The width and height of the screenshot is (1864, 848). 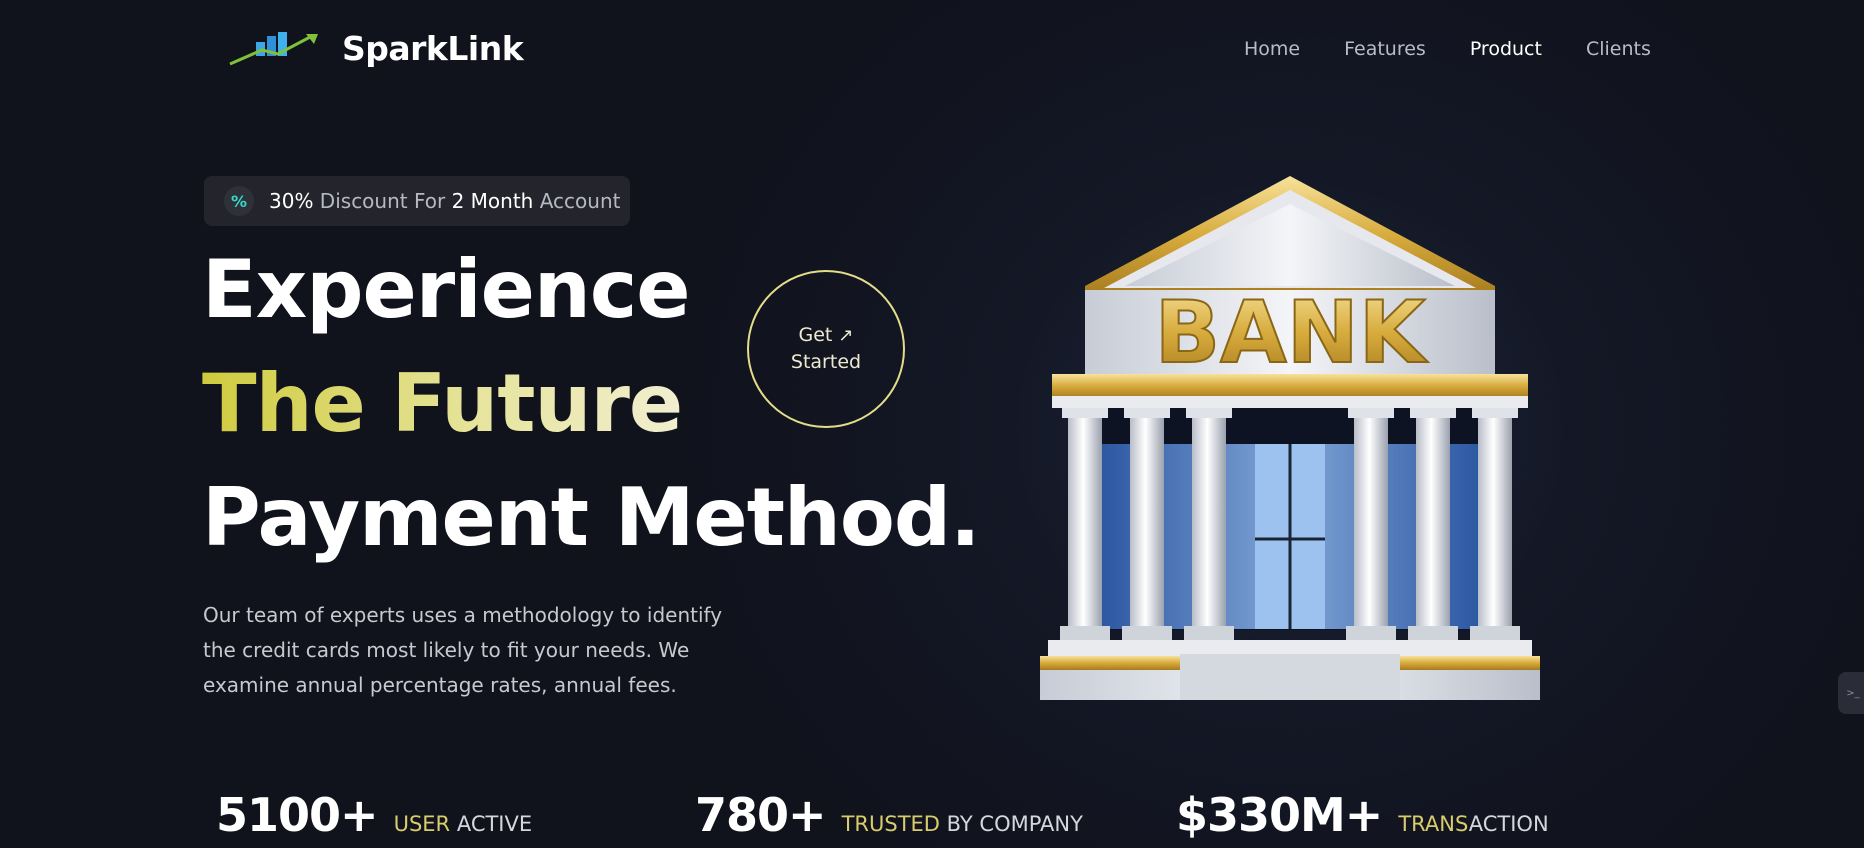 What do you see at coordinates (492, 201) in the screenshot?
I see `discount-duration: 2 Month` at bounding box center [492, 201].